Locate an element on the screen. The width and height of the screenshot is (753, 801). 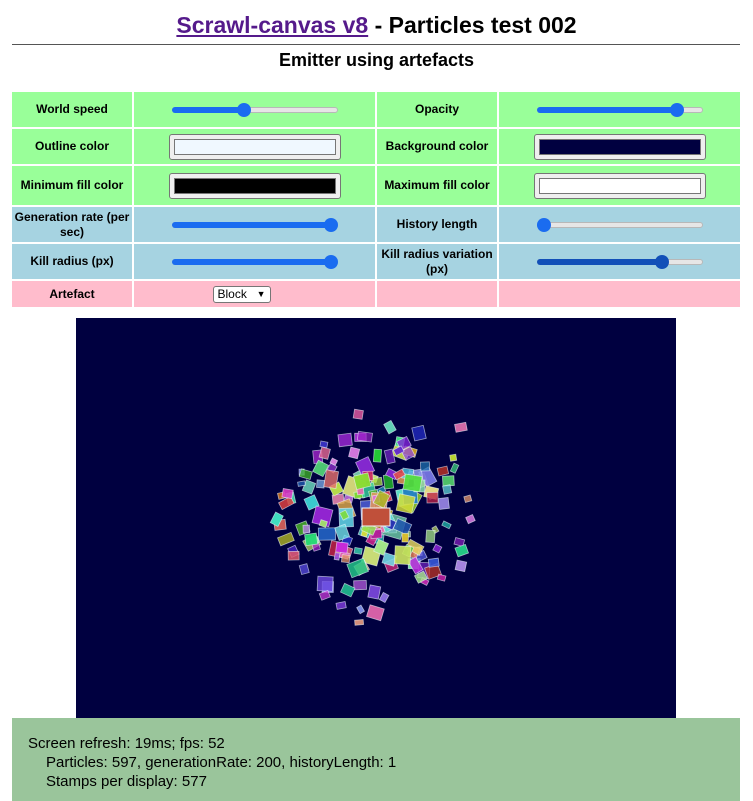
world-speed-cell is located at coordinates (254, 109).